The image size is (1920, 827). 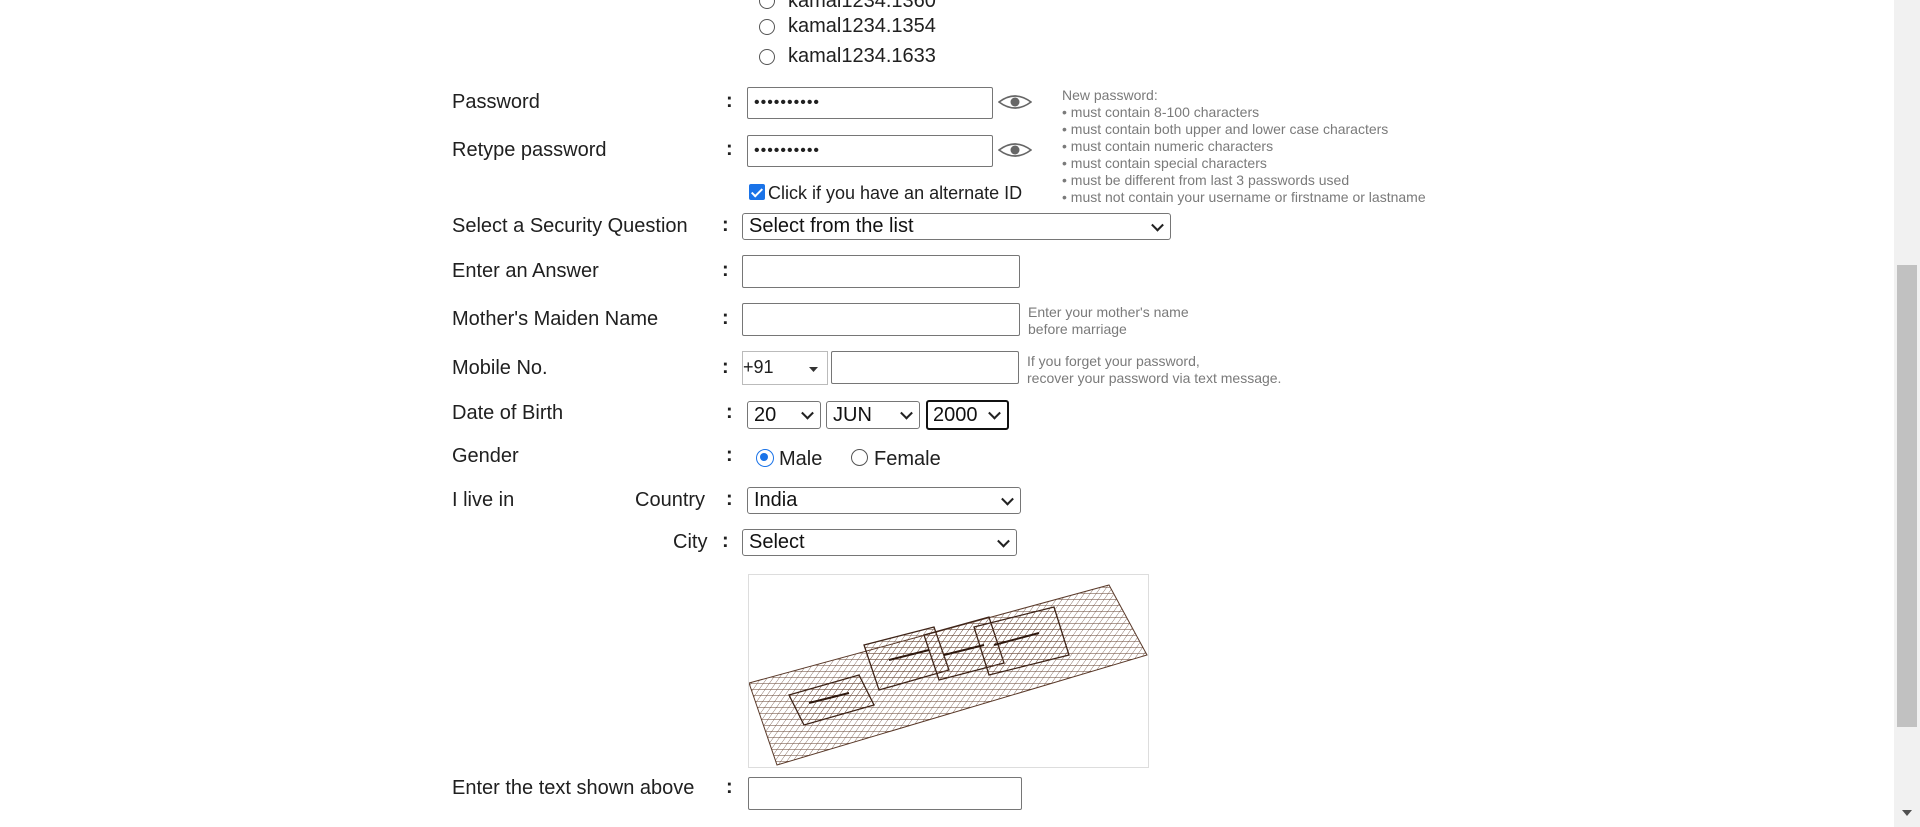 I want to click on security-question-selected: Select from the list, so click(x=831, y=226).